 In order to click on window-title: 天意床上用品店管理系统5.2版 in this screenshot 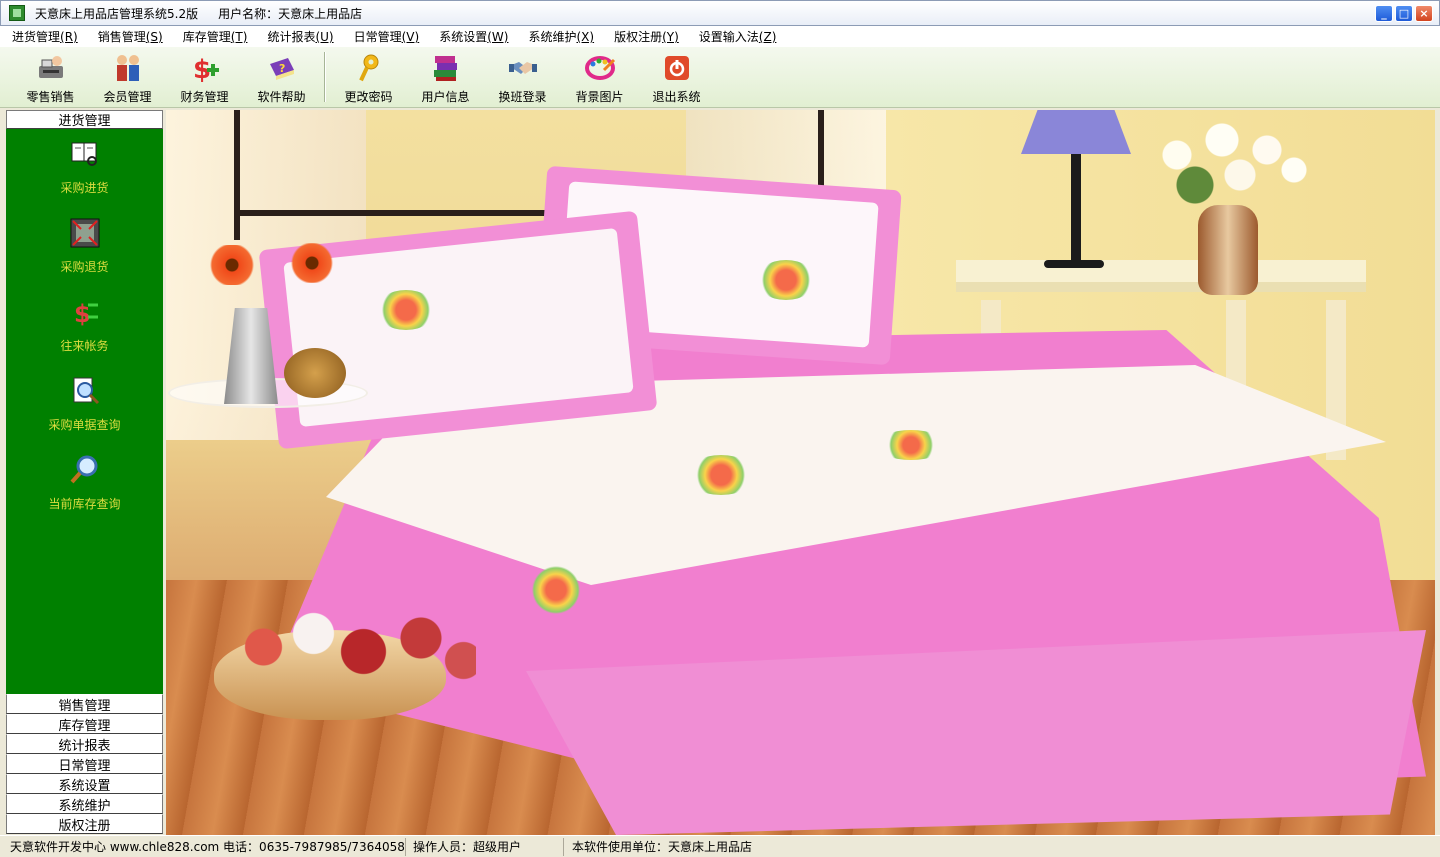, I will do `click(117, 13)`.